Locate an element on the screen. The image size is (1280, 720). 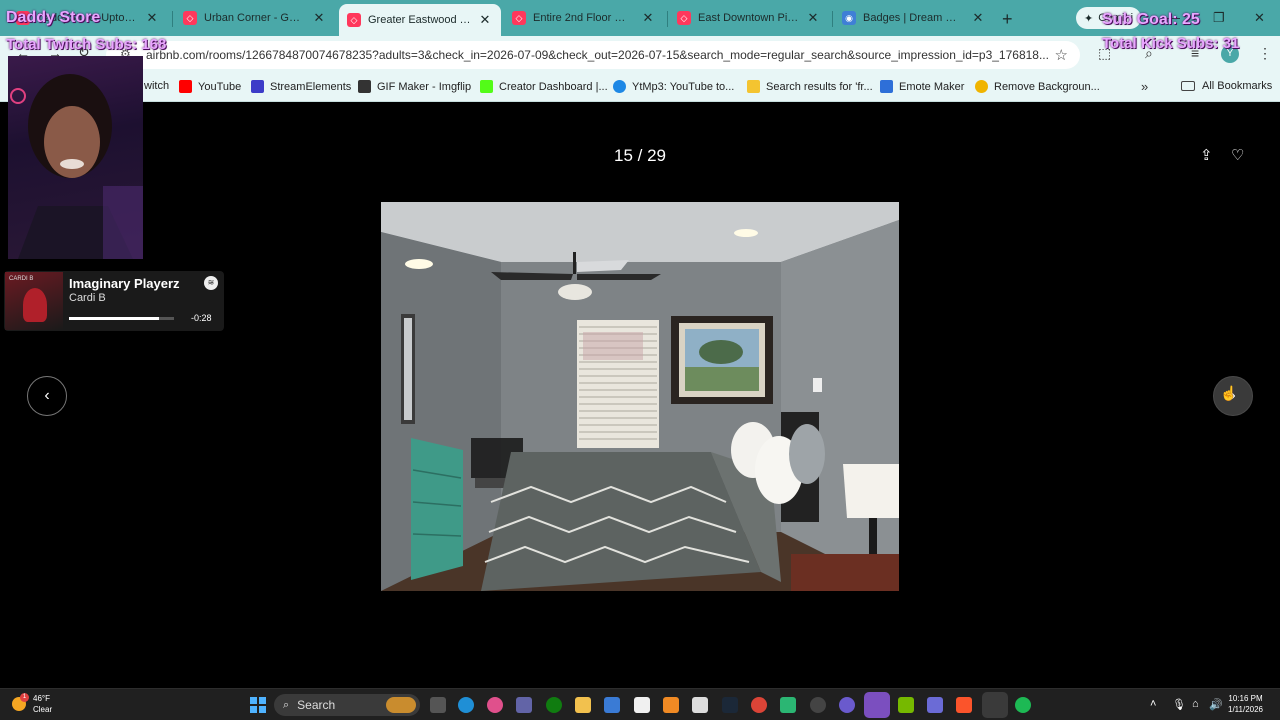
photo-counter: 15 / 29 is located at coordinates (640, 155).